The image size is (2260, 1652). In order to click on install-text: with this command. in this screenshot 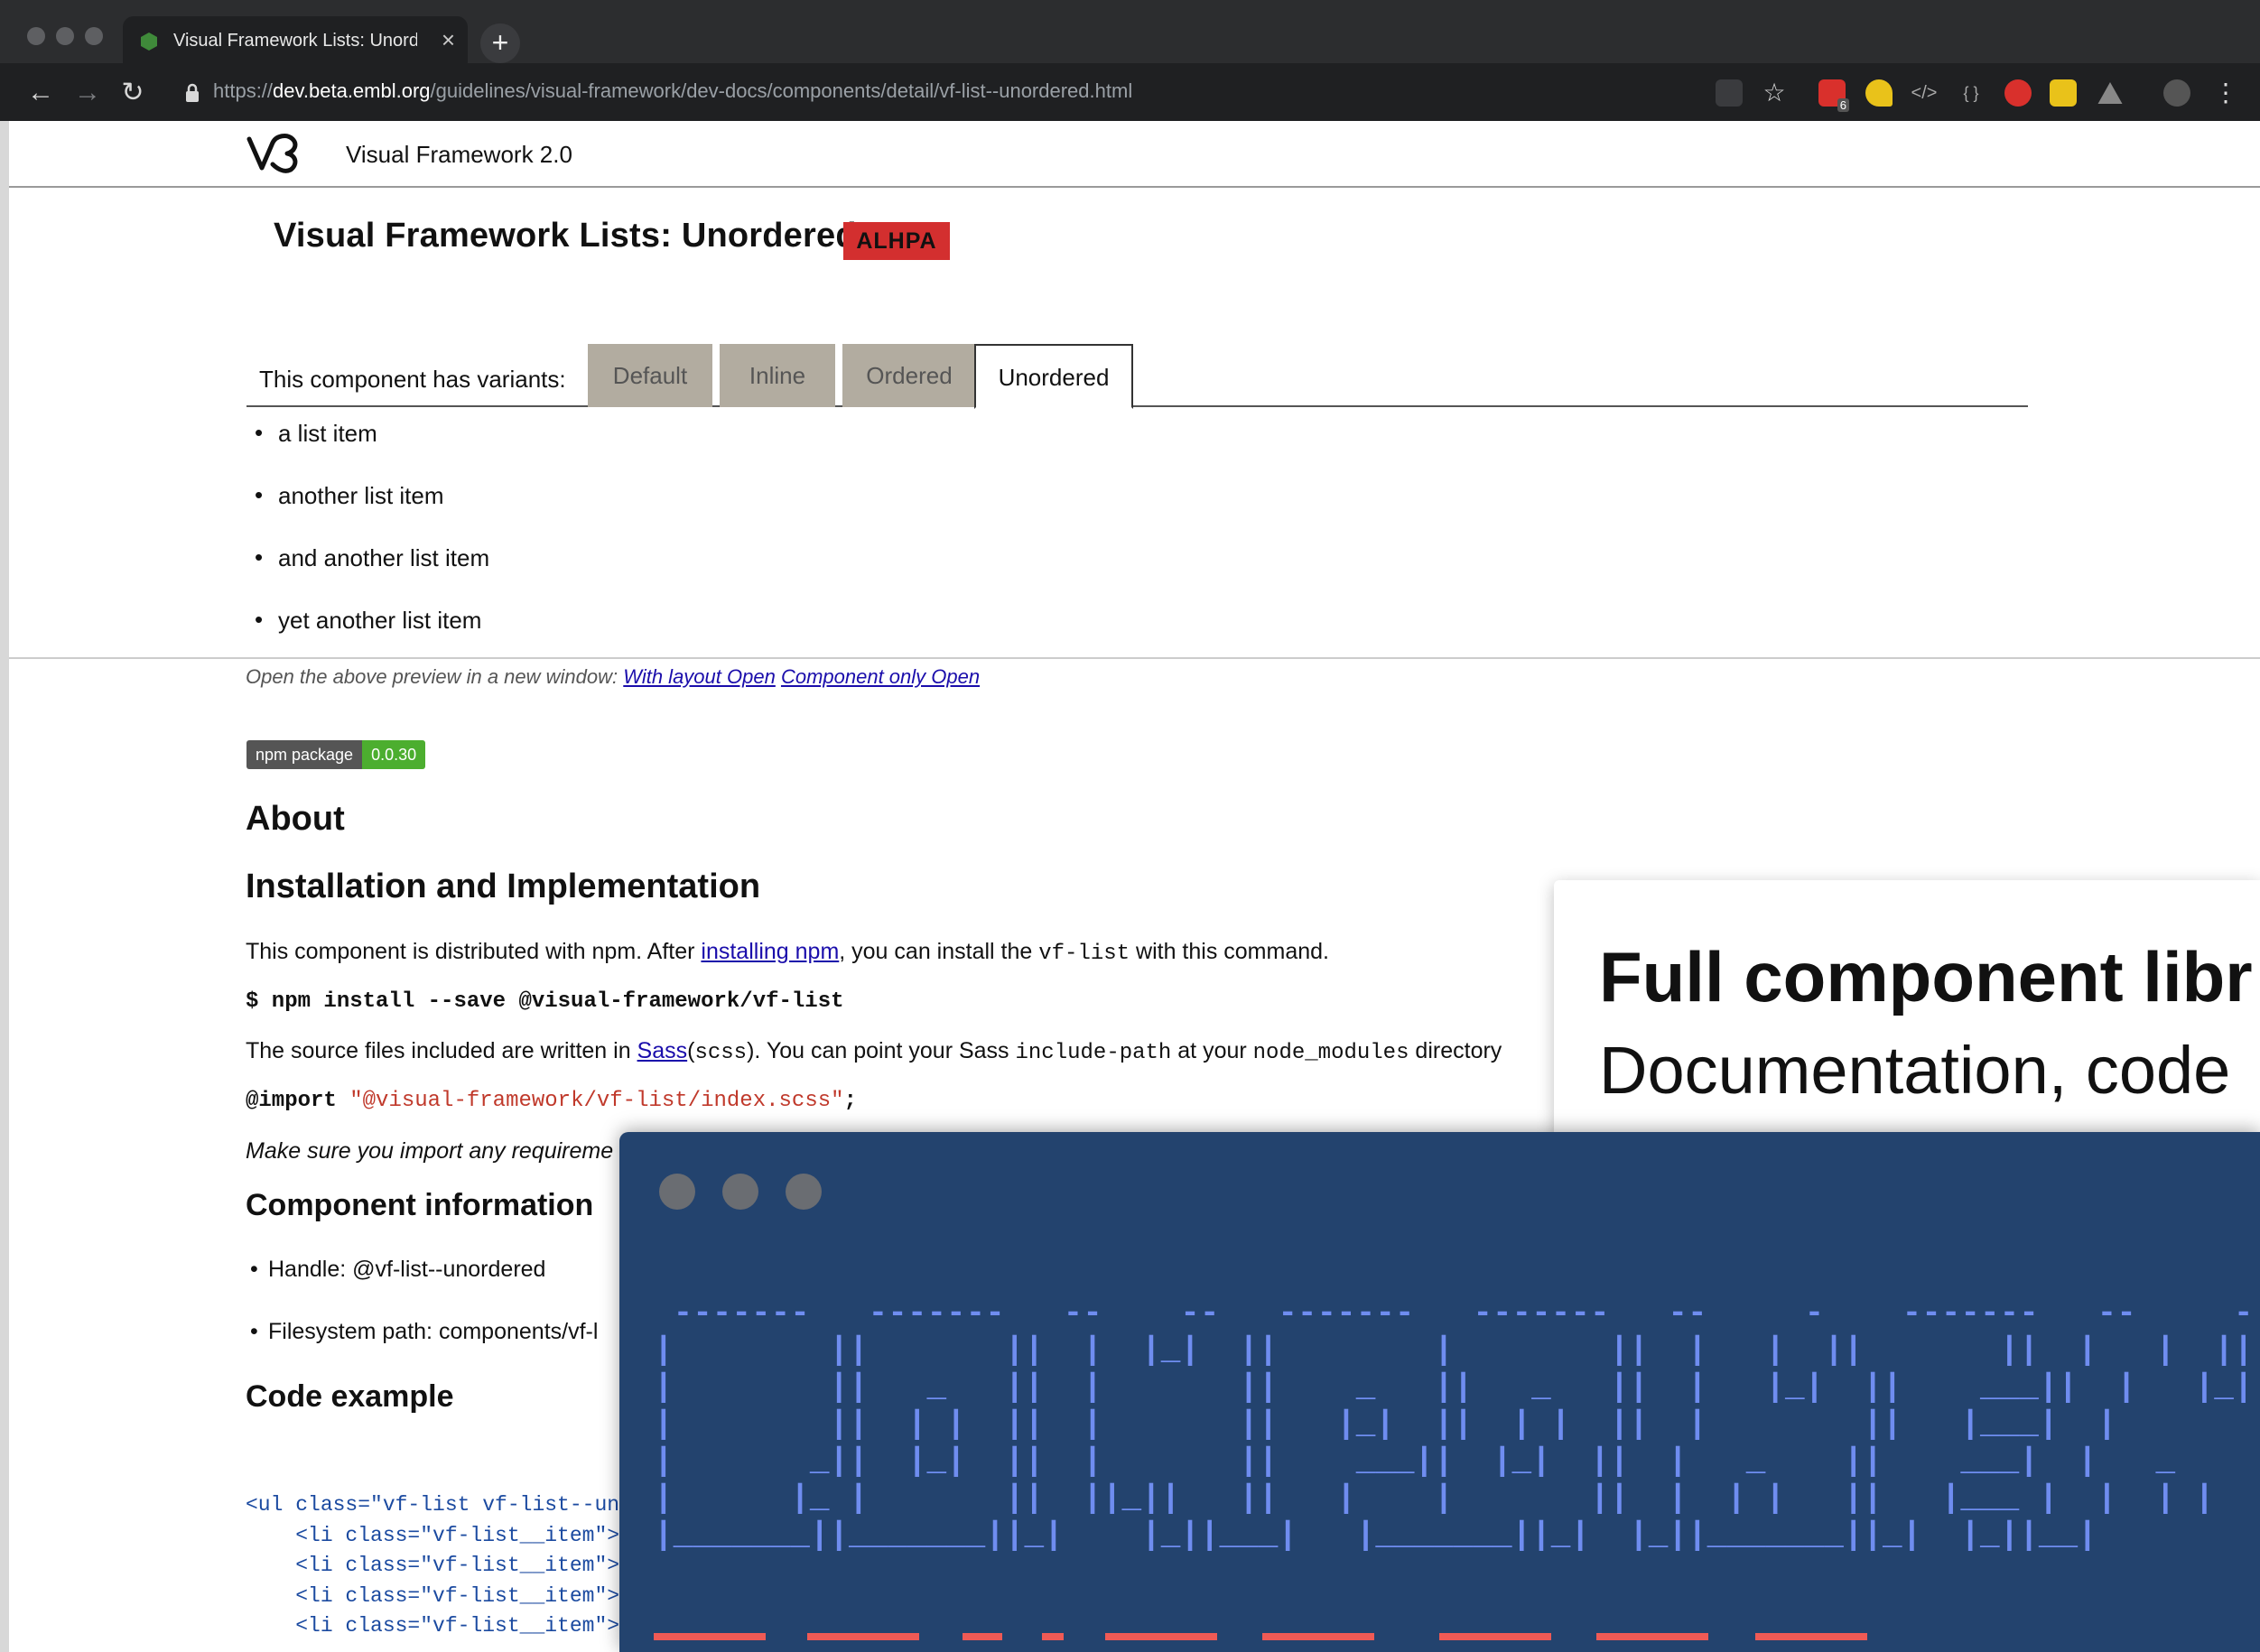, I will do `click(1230, 951)`.